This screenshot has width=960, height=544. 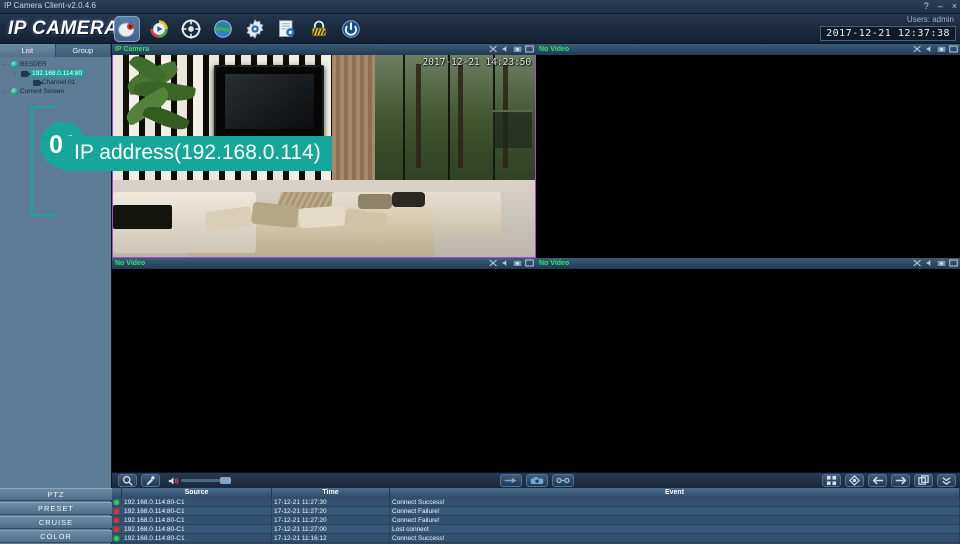 I want to click on tab-list: List, so click(x=28, y=50).